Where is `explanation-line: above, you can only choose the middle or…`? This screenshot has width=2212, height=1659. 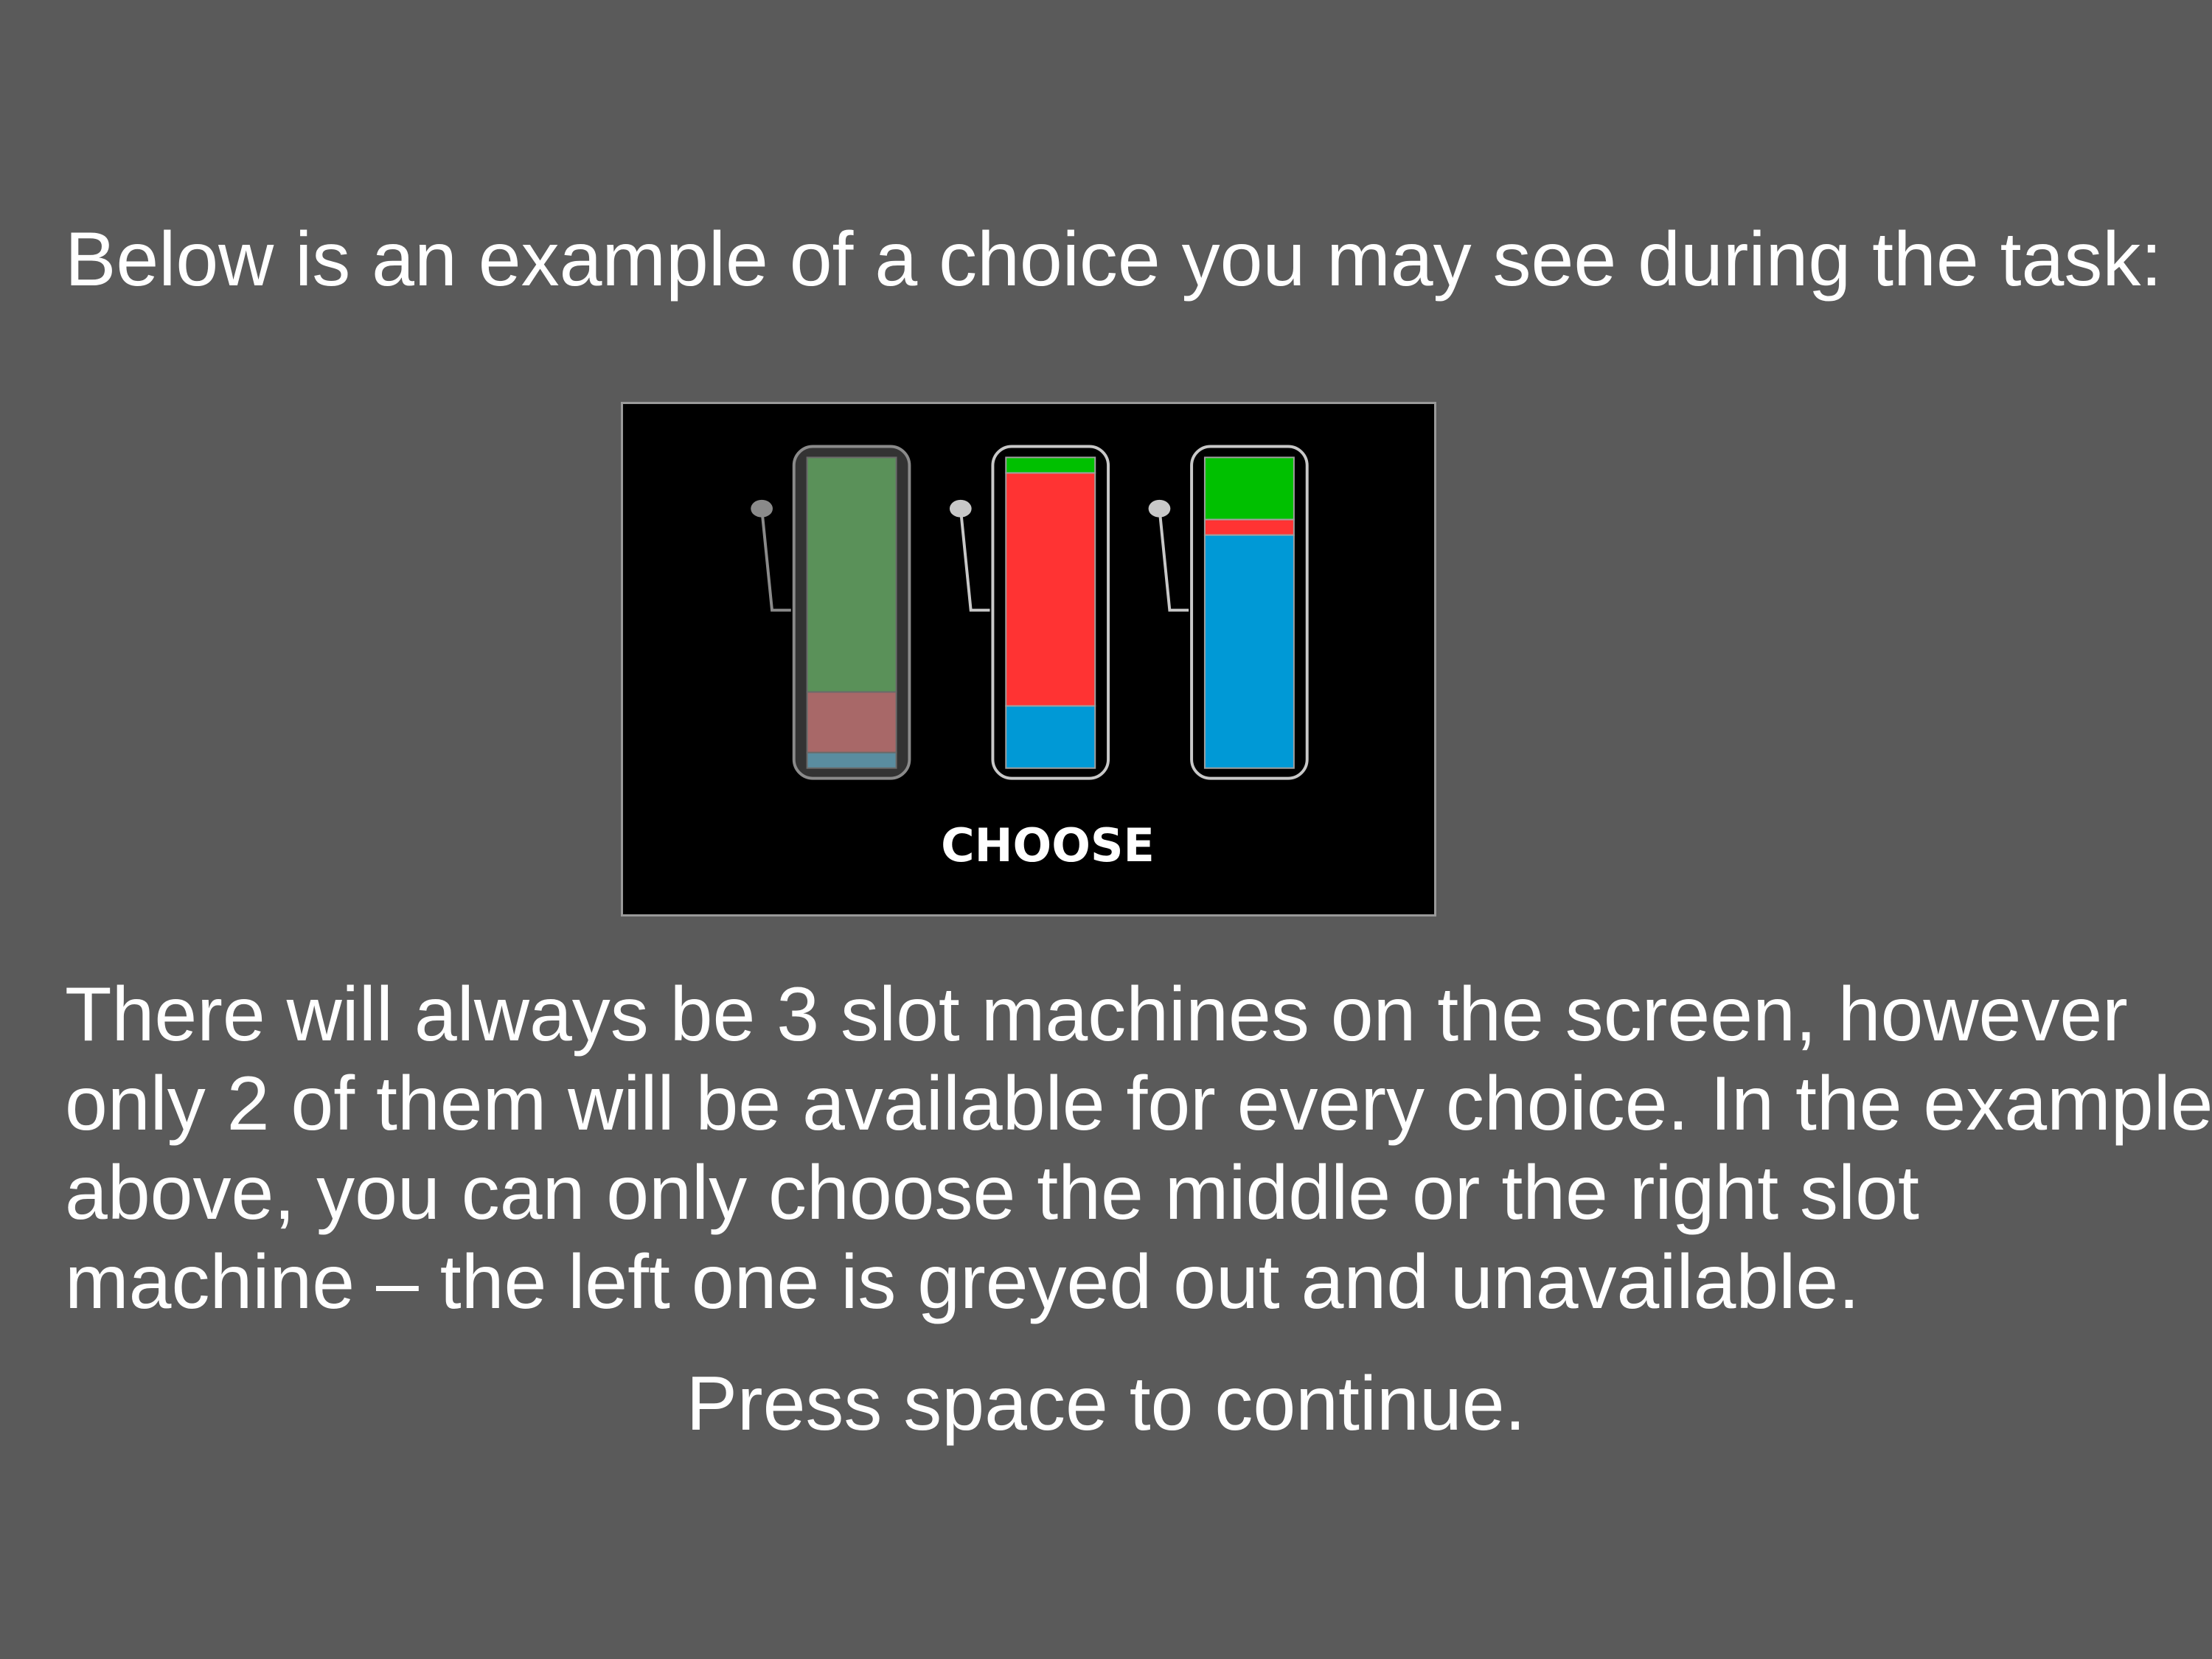 explanation-line: above, you can only choose the middle or… is located at coordinates (992, 1193).